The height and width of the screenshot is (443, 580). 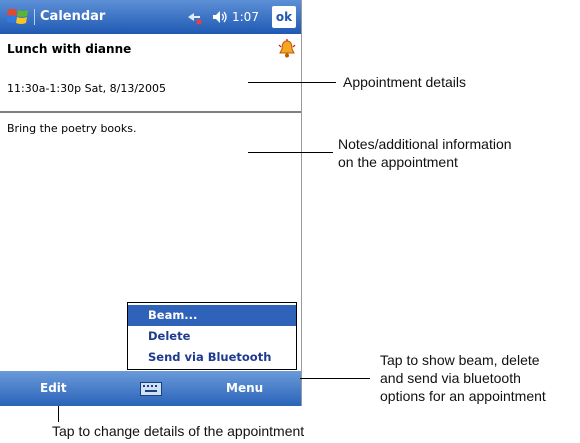 What do you see at coordinates (287, 48) in the screenshot?
I see `reminder-bell-icon` at bounding box center [287, 48].